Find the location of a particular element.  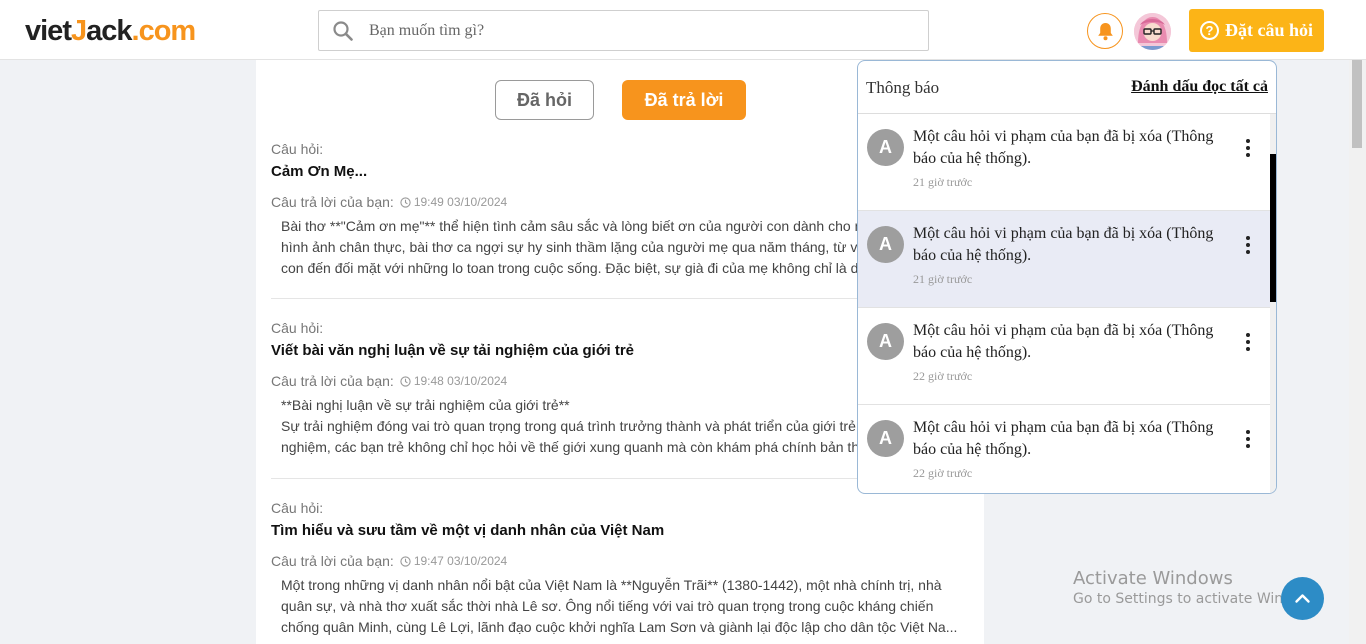

user-avatar is located at coordinates (1152, 31).